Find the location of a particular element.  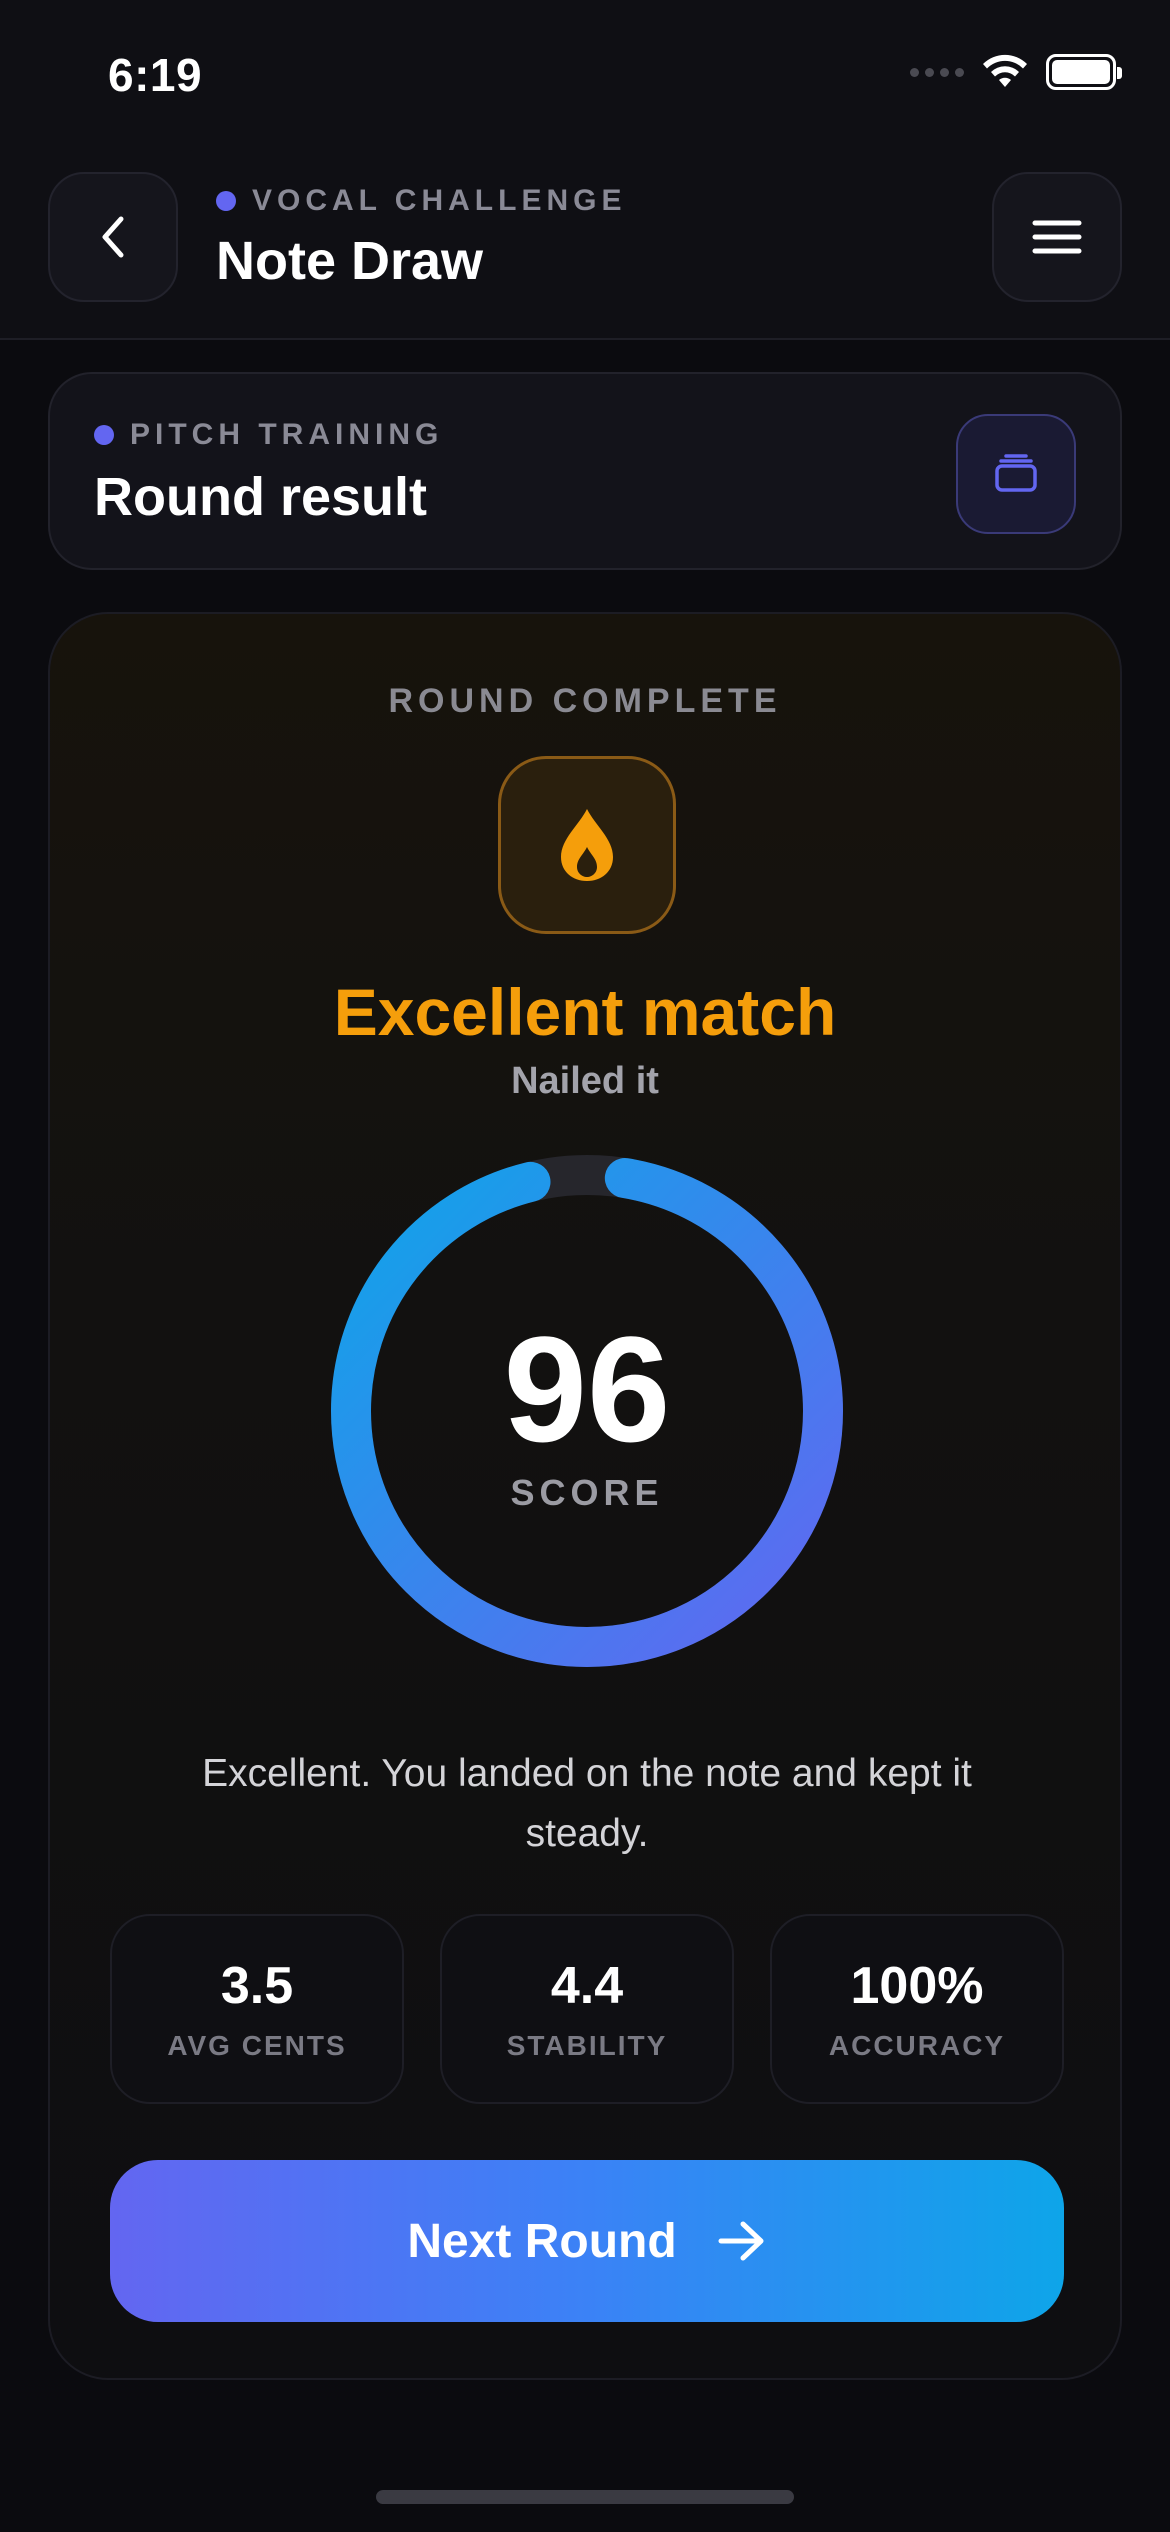

arrow-right-icon is located at coordinates (741, 2241).